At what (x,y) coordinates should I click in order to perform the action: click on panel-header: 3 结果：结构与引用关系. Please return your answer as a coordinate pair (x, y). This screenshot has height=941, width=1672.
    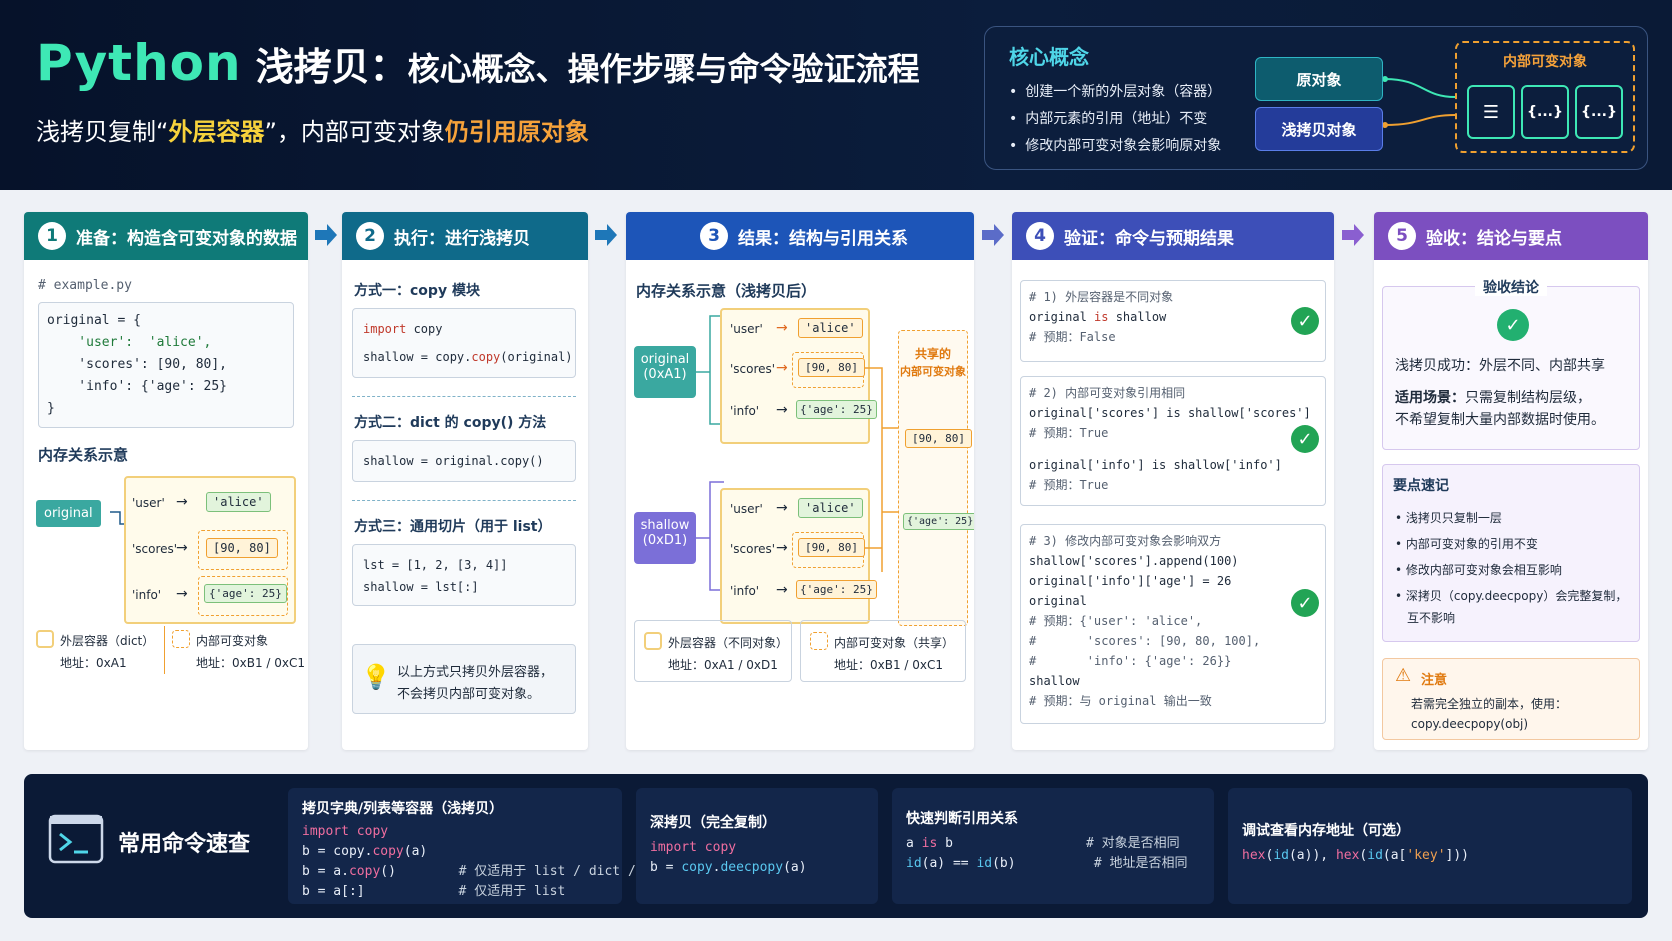
    Looking at the image, I should click on (800, 236).